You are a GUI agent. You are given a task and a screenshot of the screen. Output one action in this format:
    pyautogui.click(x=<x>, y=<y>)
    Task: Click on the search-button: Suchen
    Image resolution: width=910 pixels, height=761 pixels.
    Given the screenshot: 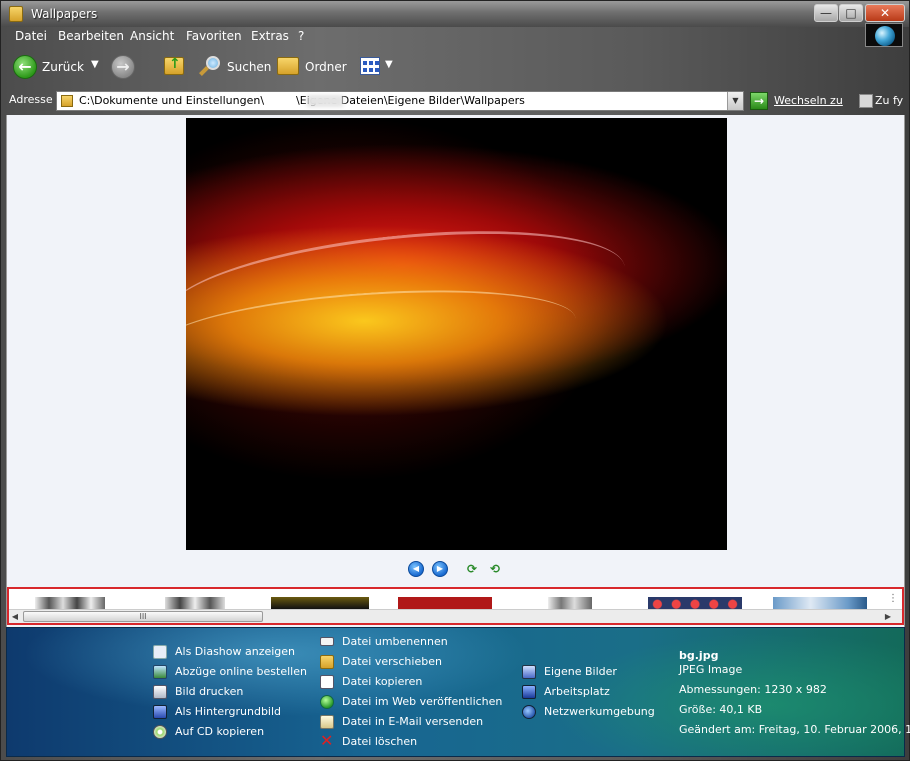 What is the action you would take?
    pyautogui.click(x=235, y=68)
    